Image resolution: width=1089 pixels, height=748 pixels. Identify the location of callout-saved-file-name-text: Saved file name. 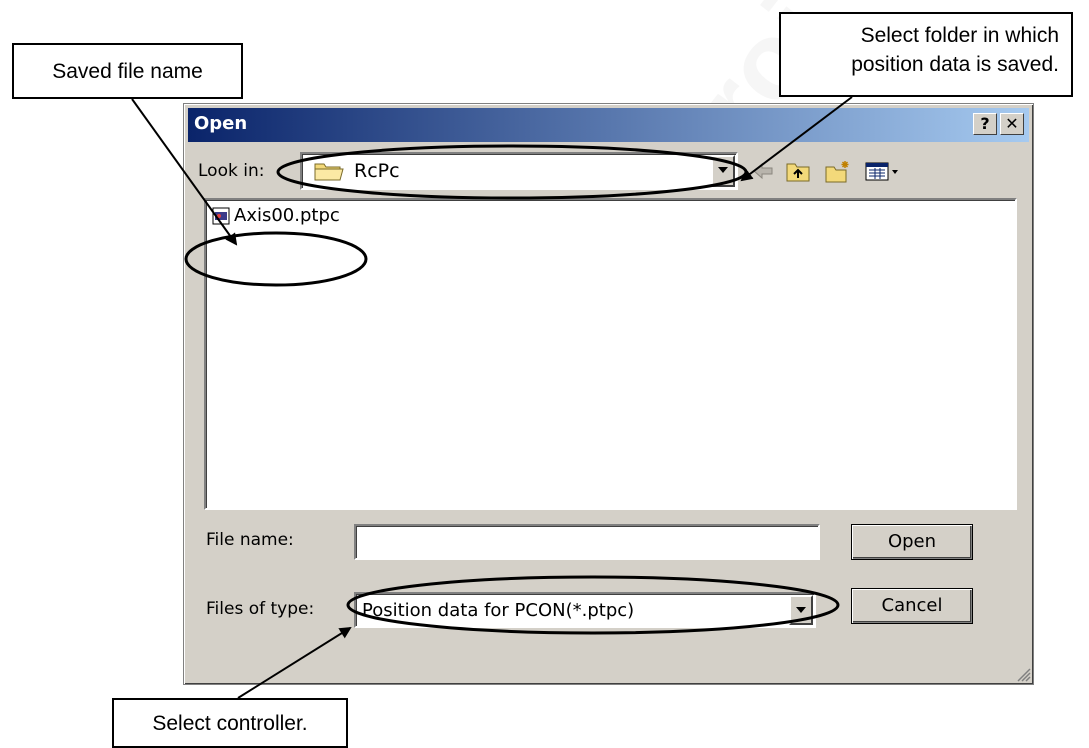
(127, 71).